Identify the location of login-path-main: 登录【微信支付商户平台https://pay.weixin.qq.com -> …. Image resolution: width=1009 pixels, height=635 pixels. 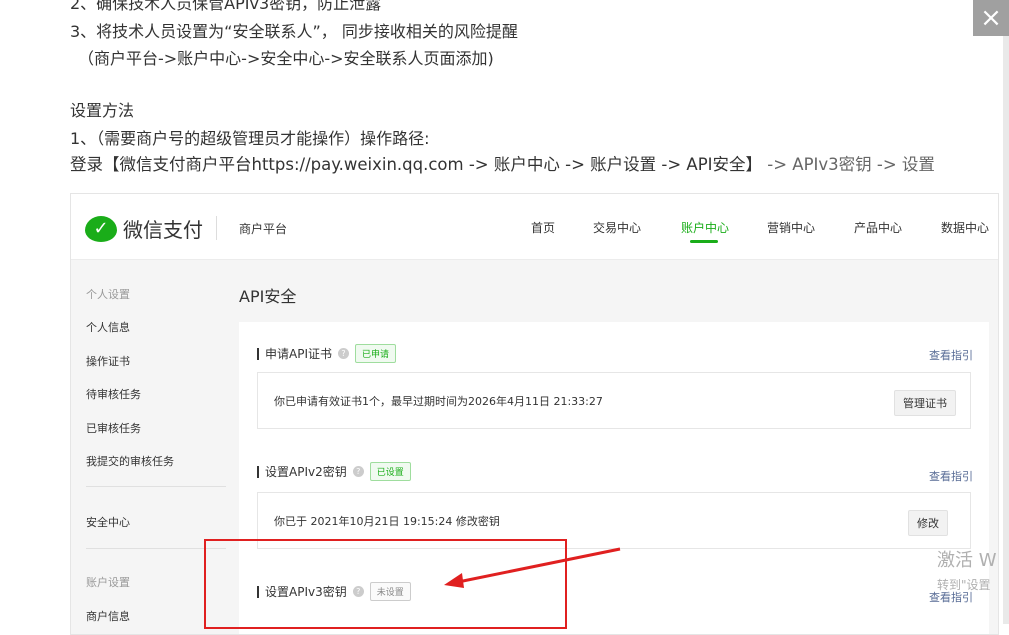
(416, 164).